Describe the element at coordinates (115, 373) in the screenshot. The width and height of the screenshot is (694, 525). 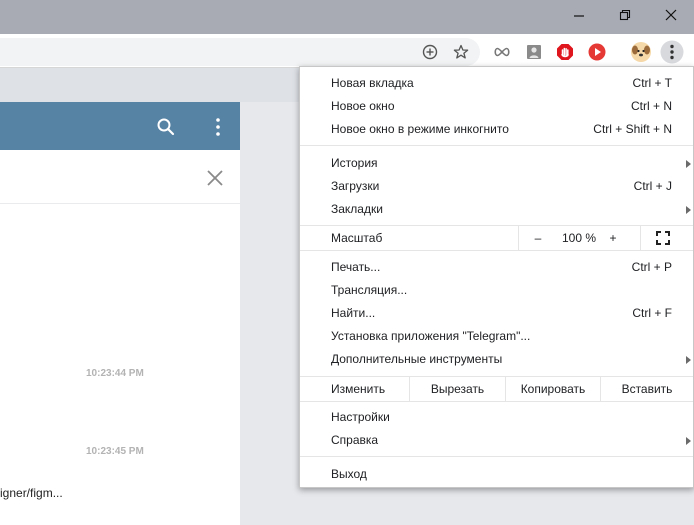
I see `message-time: 10:23:44 PM` at that location.